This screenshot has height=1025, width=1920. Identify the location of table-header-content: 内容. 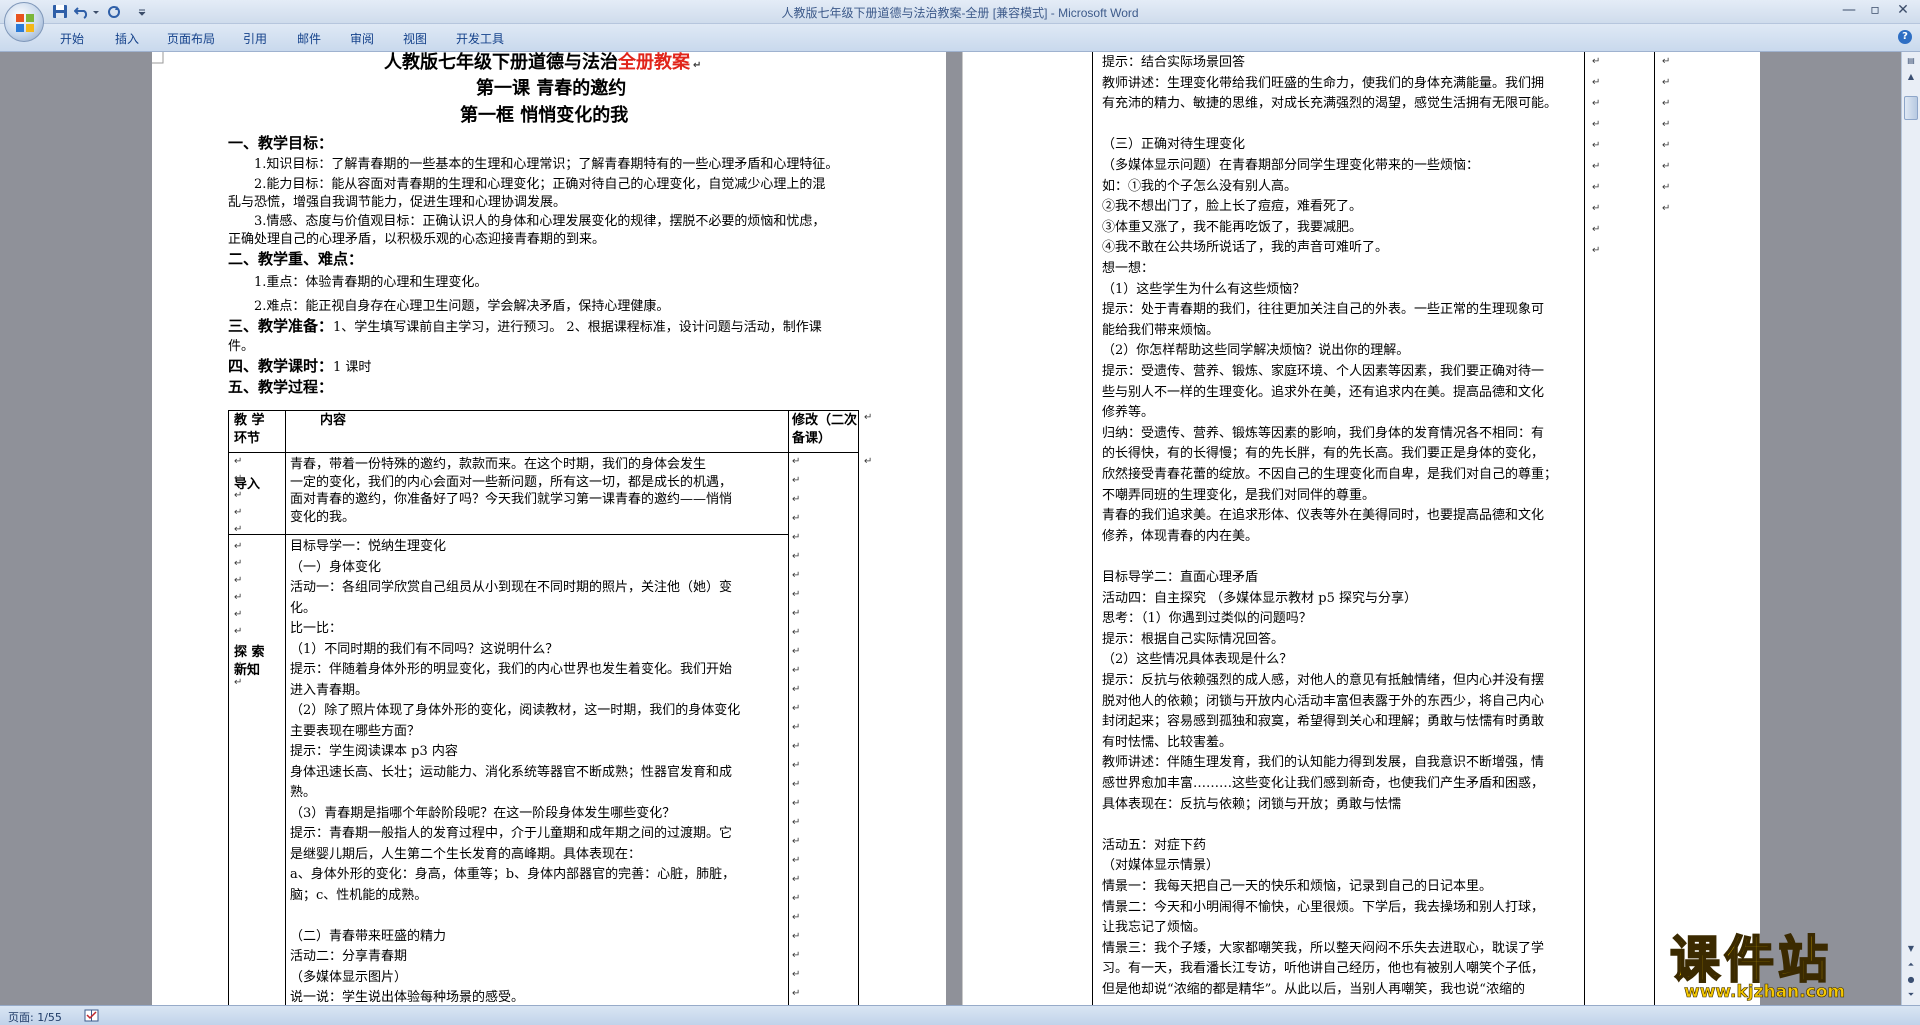
(333, 420).